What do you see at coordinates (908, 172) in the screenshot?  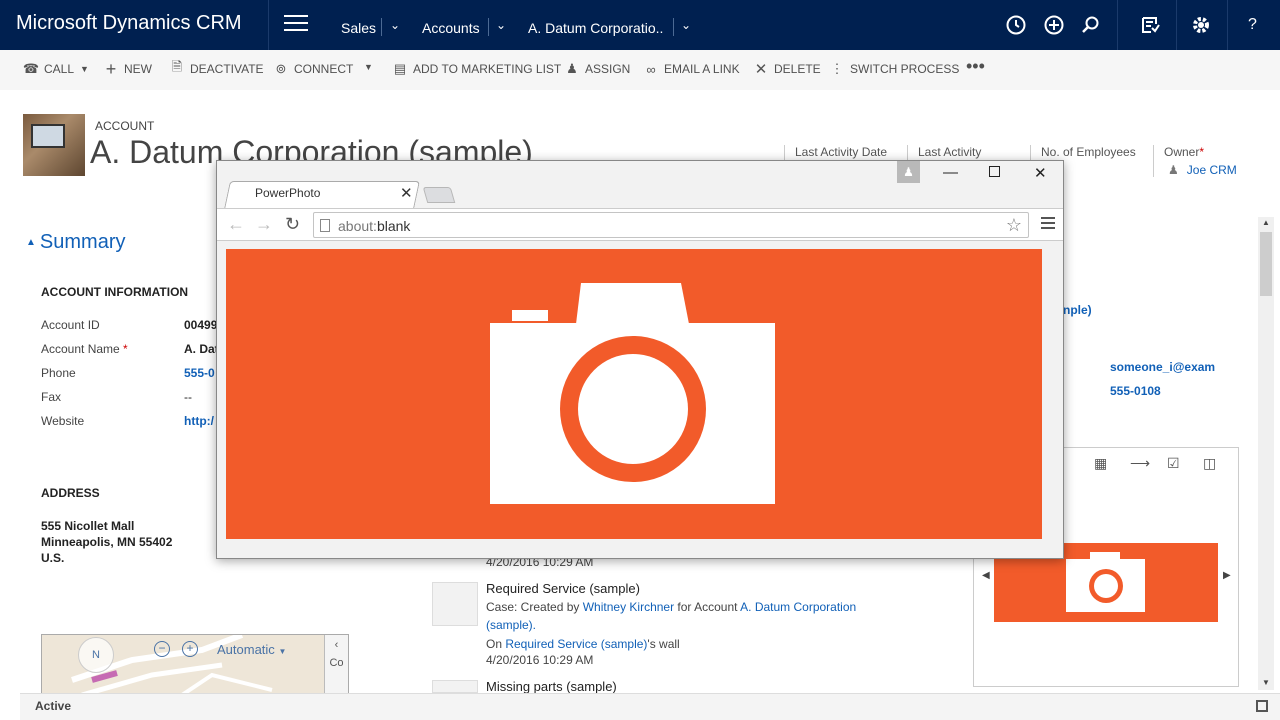 I see `profile-icon: ♟` at bounding box center [908, 172].